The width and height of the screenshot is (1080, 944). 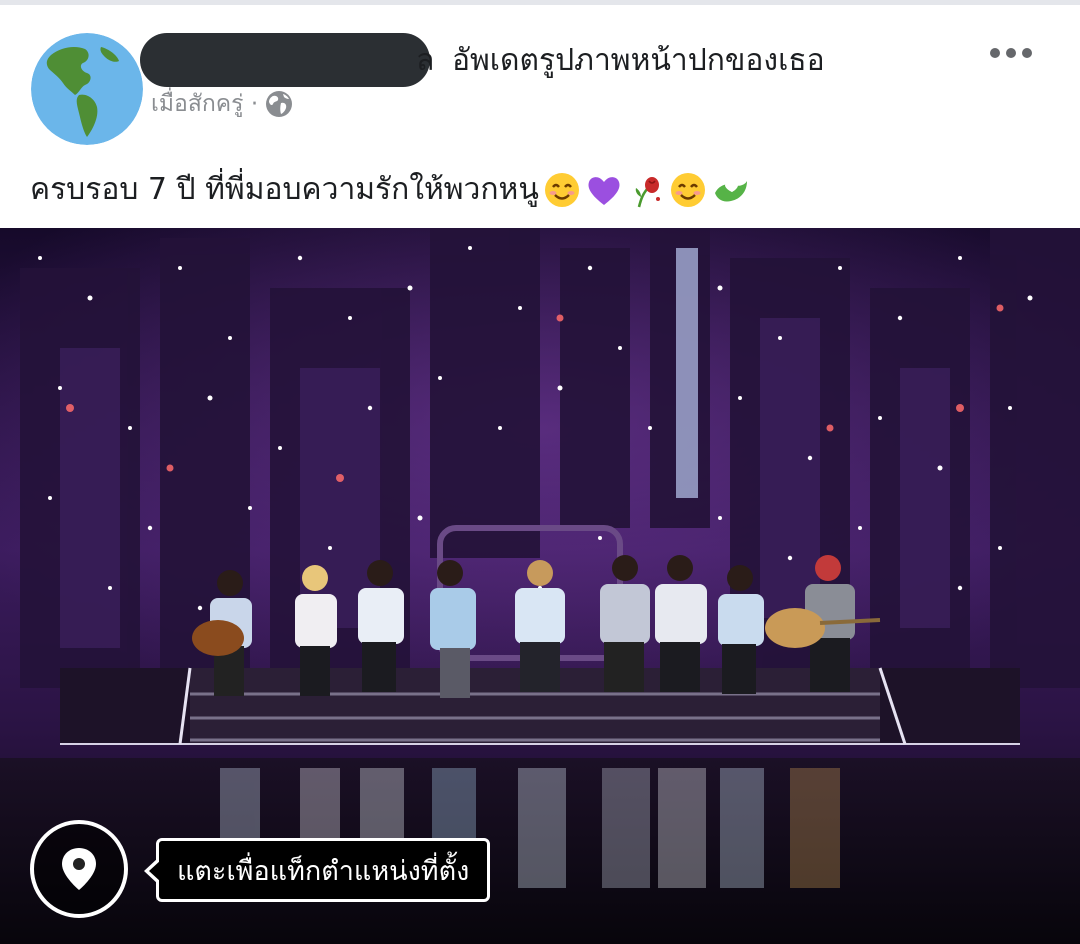 I want to click on post-caption: ครบรอบ 7 ปี ที่พี่มอบความรักให้พวกหนู, so click(x=284, y=189).